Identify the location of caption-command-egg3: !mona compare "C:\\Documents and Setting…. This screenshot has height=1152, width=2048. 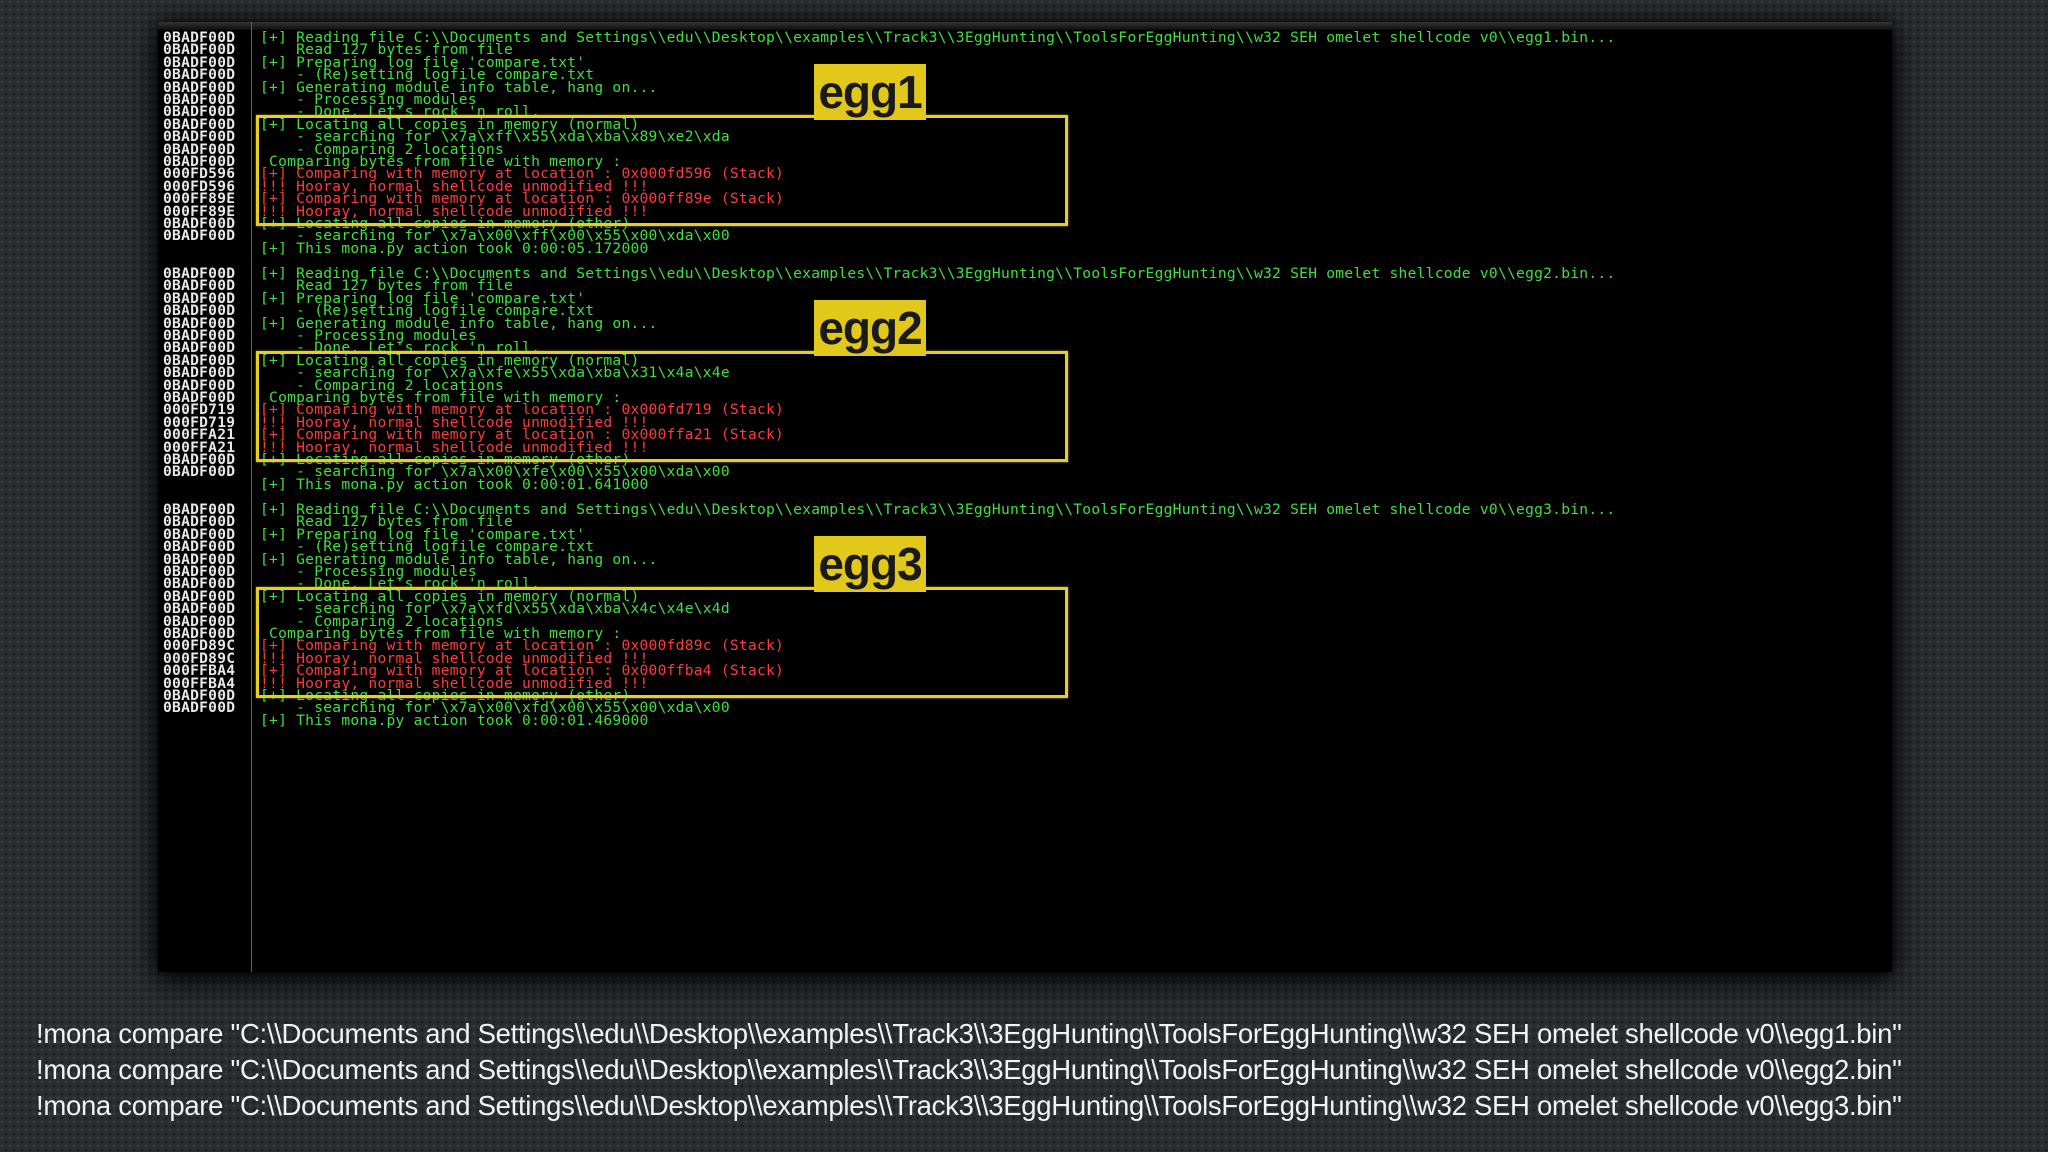
(969, 1105).